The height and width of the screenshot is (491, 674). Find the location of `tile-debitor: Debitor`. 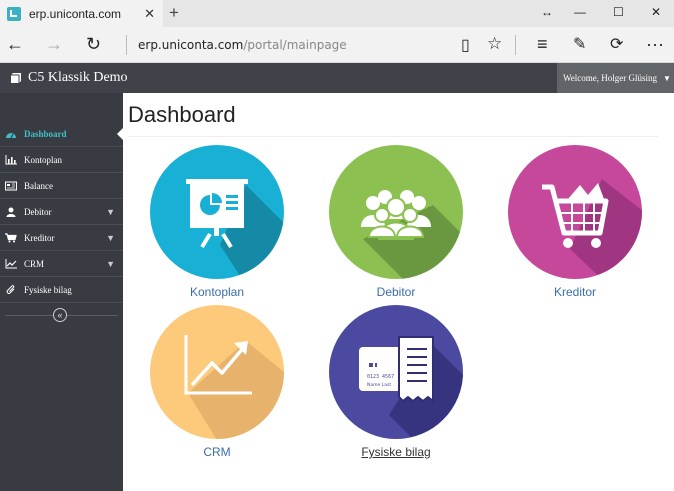

tile-debitor: Debitor is located at coordinates (396, 222).